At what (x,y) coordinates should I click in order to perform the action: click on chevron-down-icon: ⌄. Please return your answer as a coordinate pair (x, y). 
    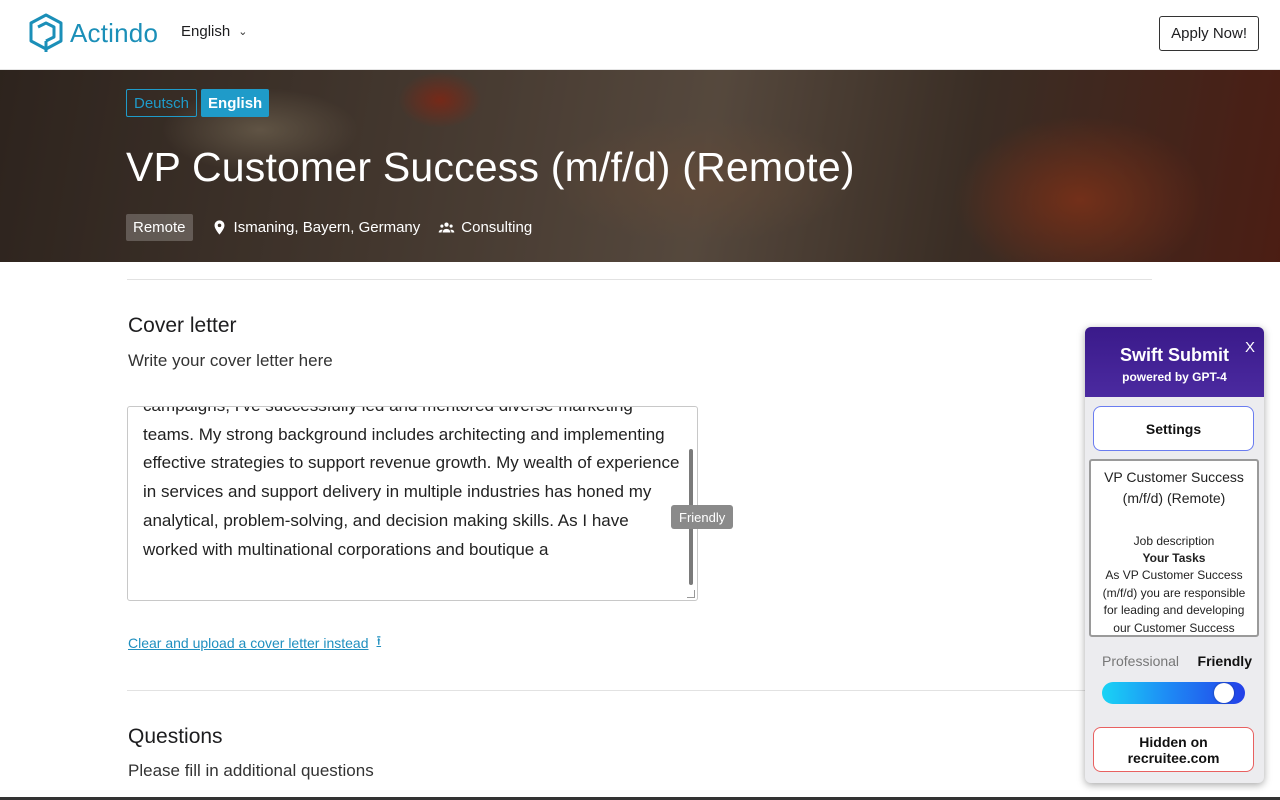
    Looking at the image, I should click on (243, 32).